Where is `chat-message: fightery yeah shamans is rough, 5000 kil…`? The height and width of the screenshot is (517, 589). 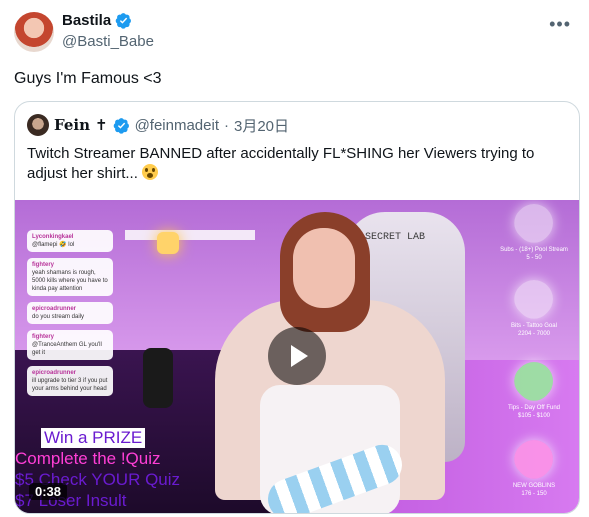
chat-message: fightery yeah shamans is rough, 5000 kil… is located at coordinates (70, 277).